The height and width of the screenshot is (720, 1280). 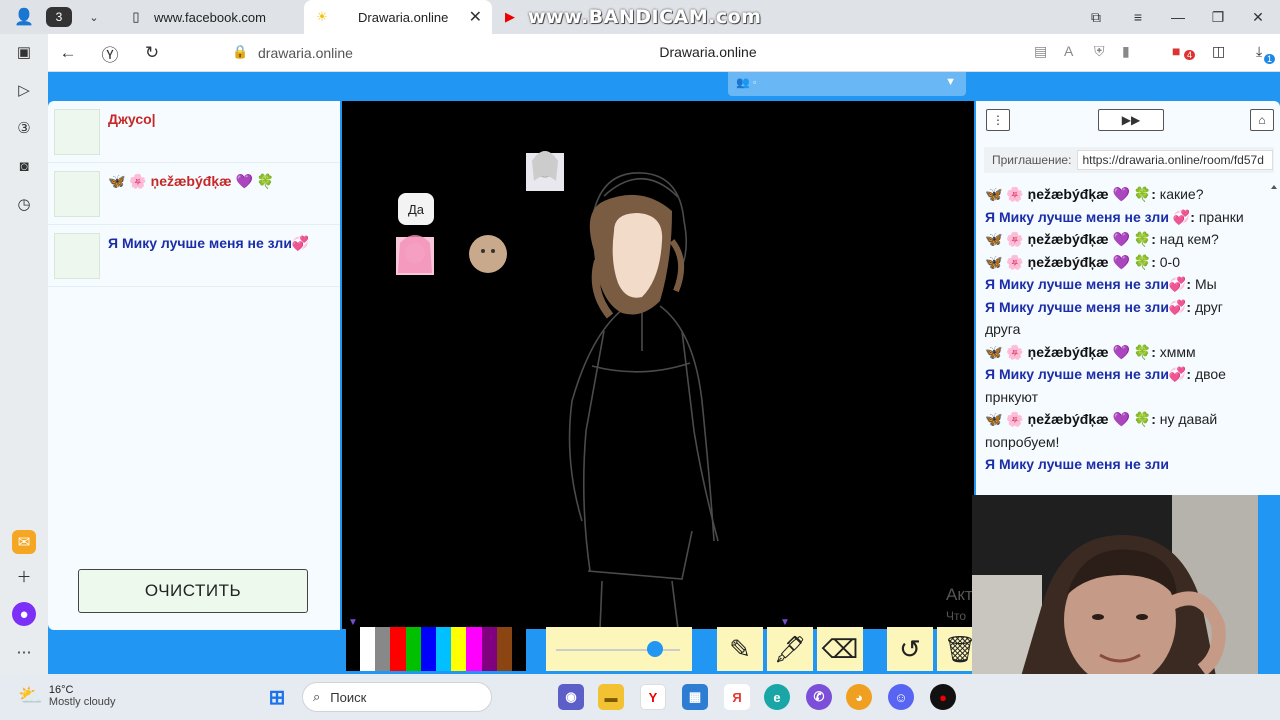 I want to click on weather-desc: Mostly cloudy, so click(x=82, y=701).